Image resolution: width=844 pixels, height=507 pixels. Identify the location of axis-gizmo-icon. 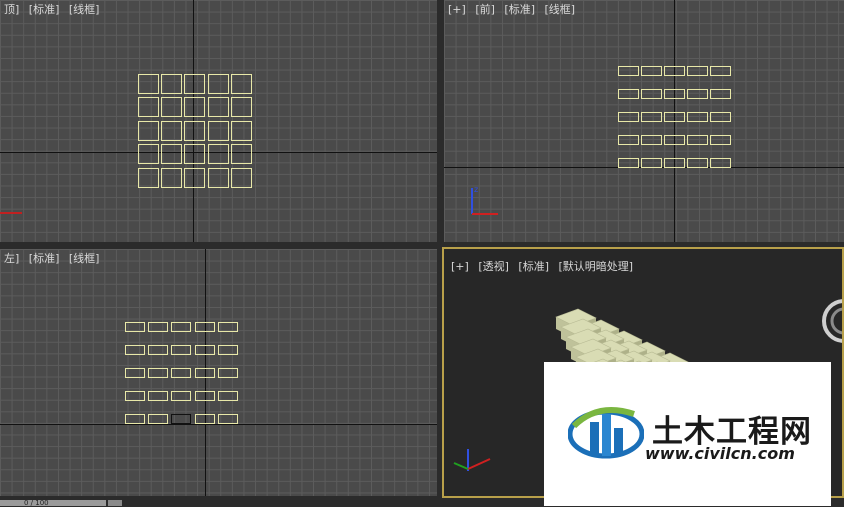
(472, 460).